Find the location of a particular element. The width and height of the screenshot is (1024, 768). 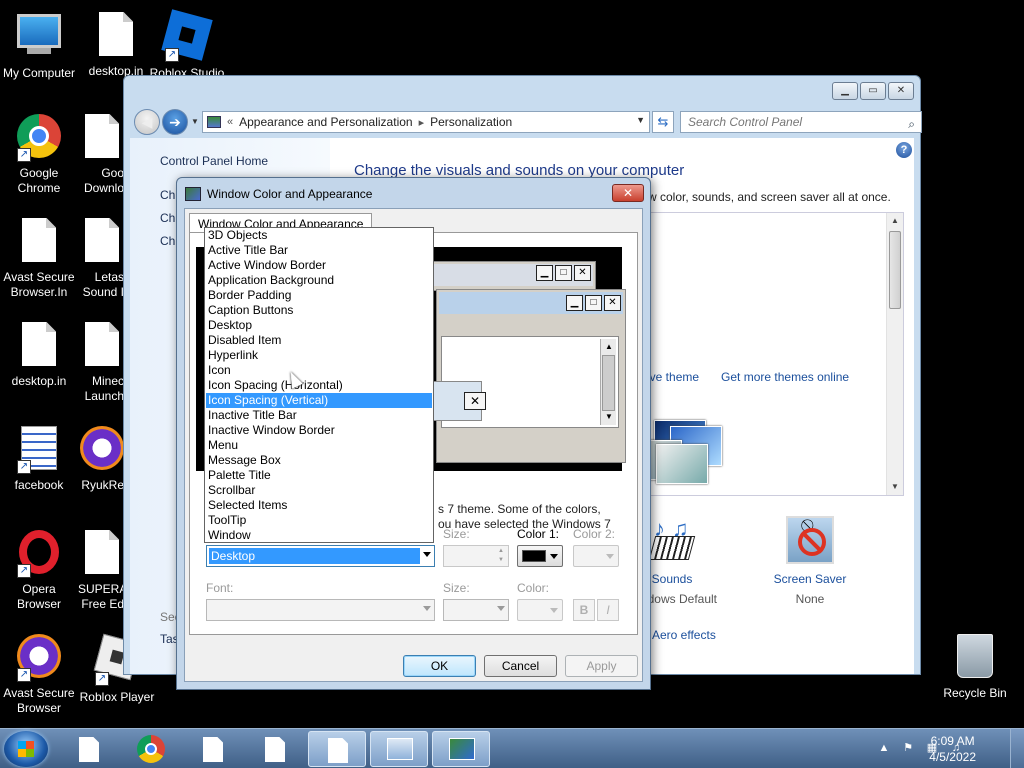

start-button is located at coordinates (26, 749).